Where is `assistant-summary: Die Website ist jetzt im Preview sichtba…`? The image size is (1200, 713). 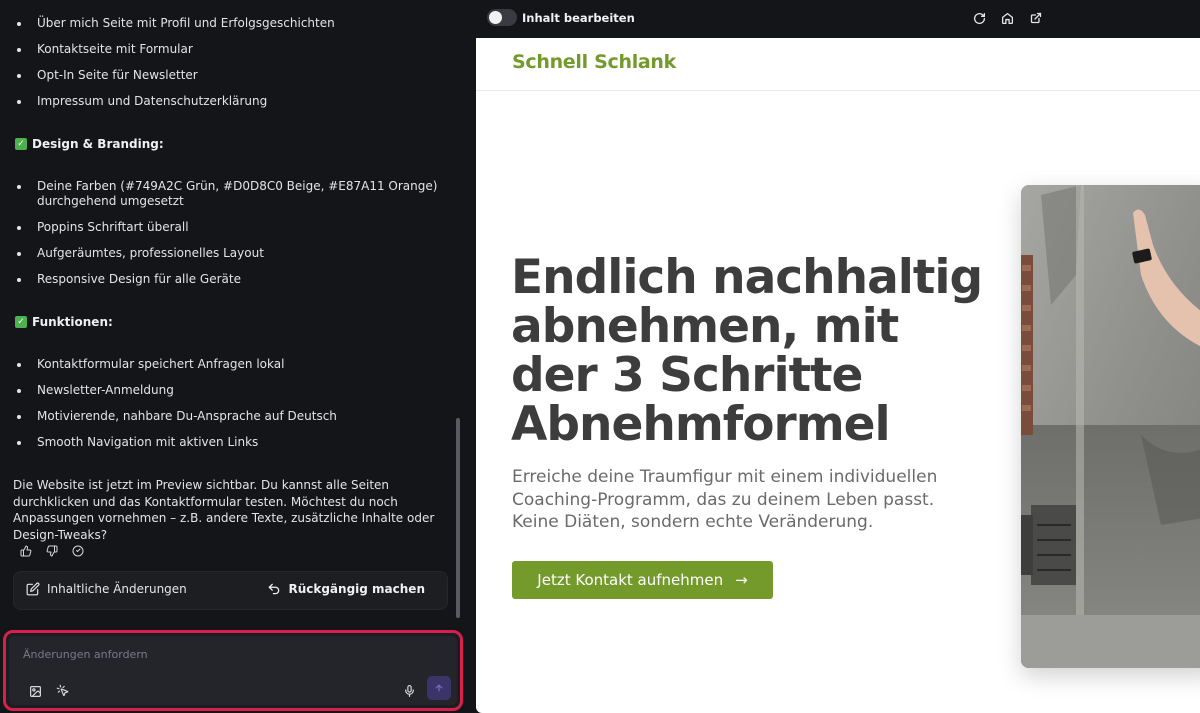
assistant-summary: Die Website ist jetzt im Preview sichtba… is located at coordinates (224, 510).